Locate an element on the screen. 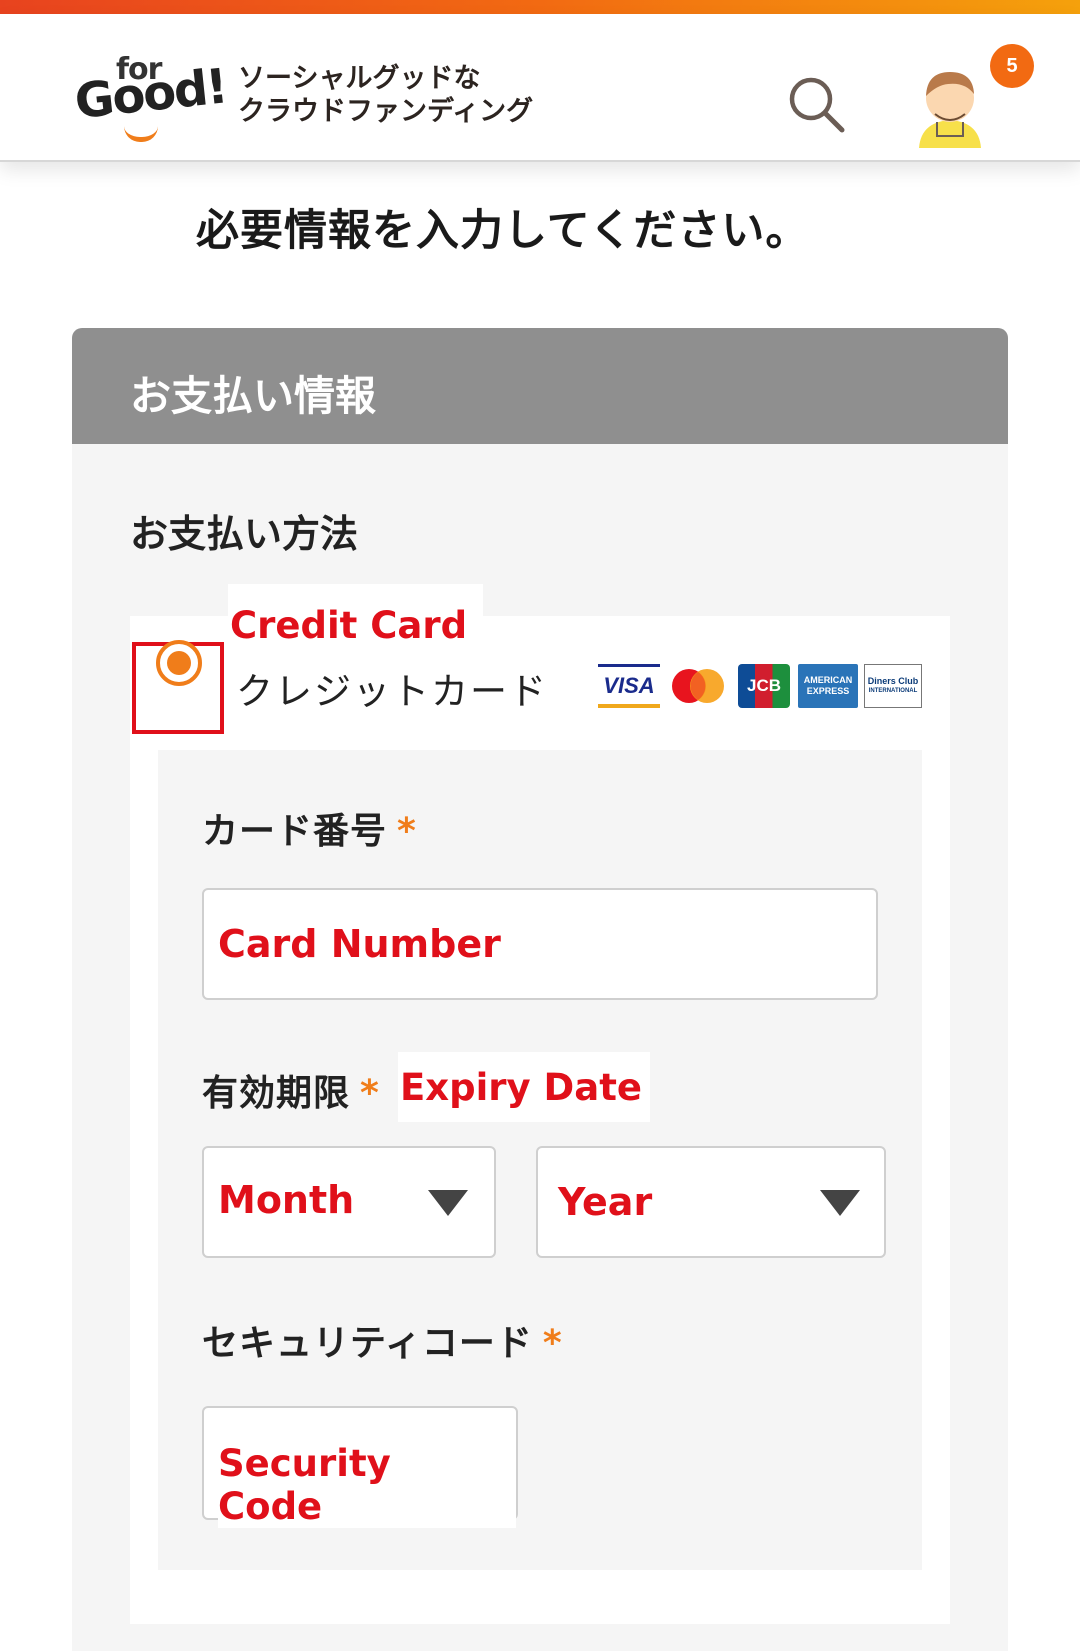 This screenshot has width=1080, height=1651. radio-selected-dot is located at coordinates (179, 663).